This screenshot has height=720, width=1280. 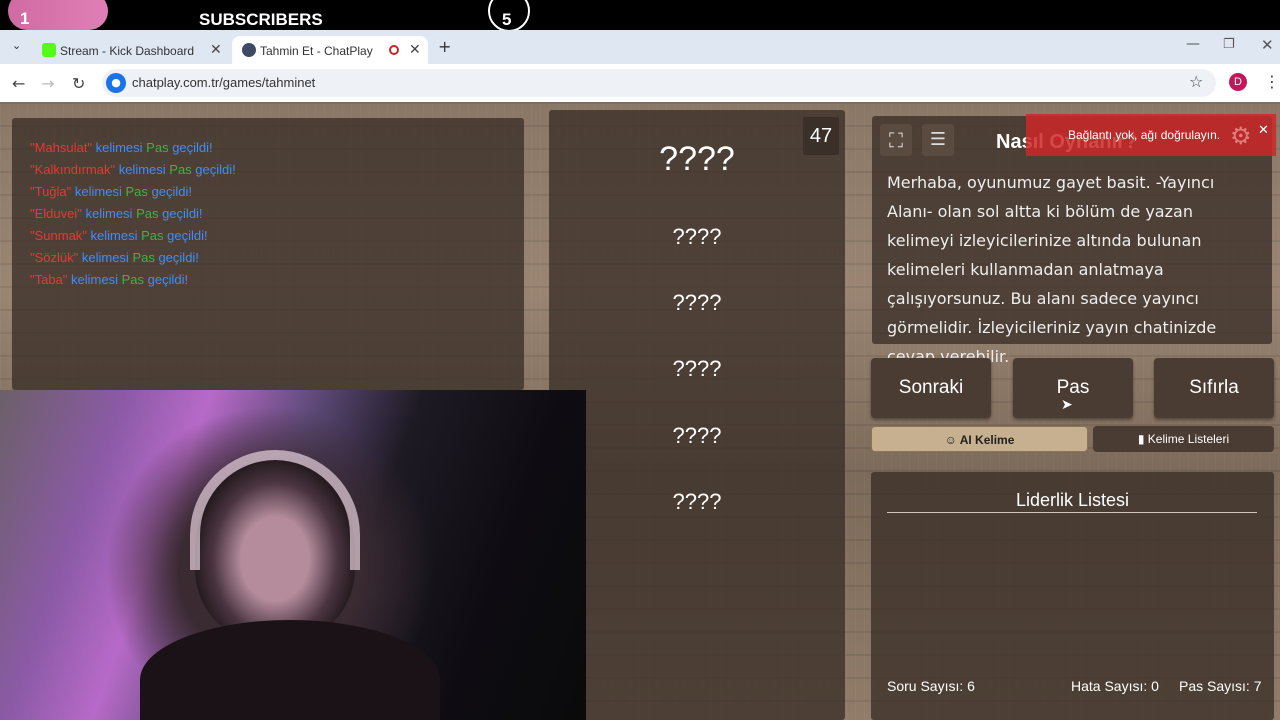 I want to click on subscriber-count-left: 1, so click(x=25, y=18).